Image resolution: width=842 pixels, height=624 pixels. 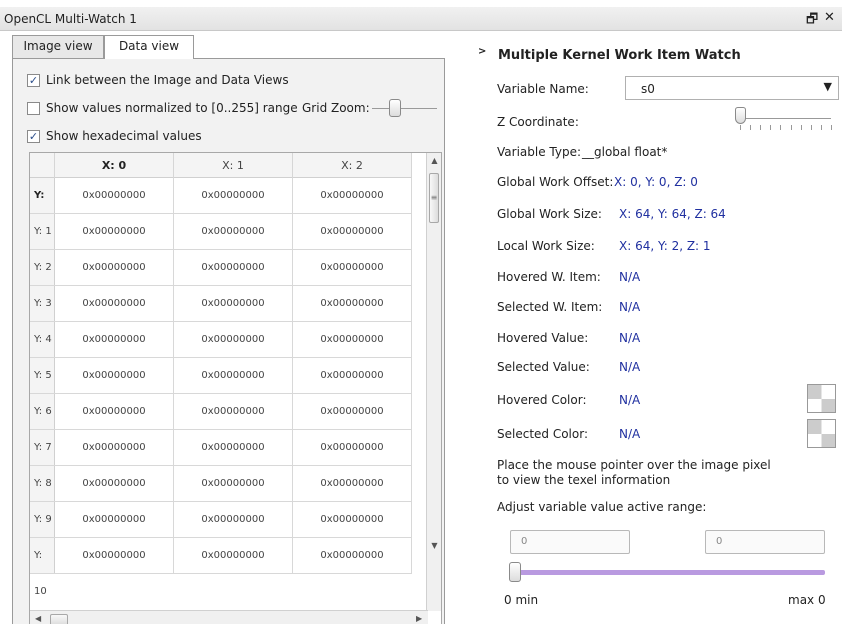 I want to click on vertical-scroll-thumb: ≡, so click(x=434, y=198).